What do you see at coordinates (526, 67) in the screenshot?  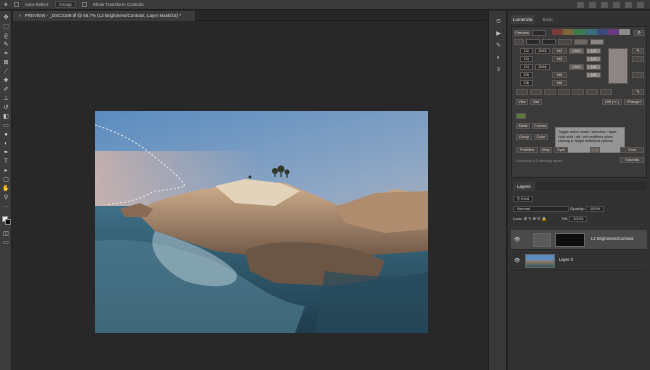 I see `zone-d4: D4` at bounding box center [526, 67].